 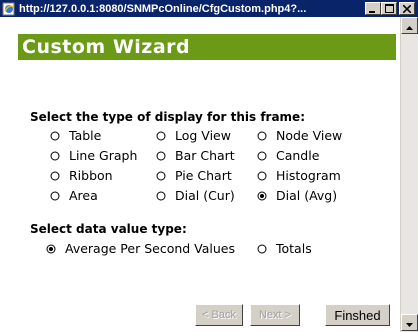 What do you see at coordinates (294, 248) in the screenshot?
I see `option-label: Totals` at bounding box center [294, 248].